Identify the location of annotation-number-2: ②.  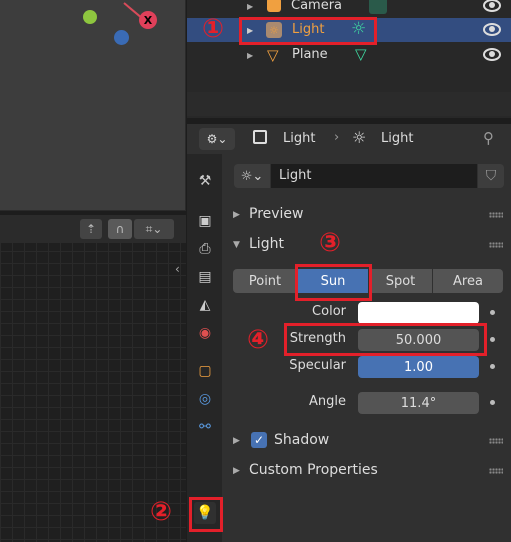
(161, 512).